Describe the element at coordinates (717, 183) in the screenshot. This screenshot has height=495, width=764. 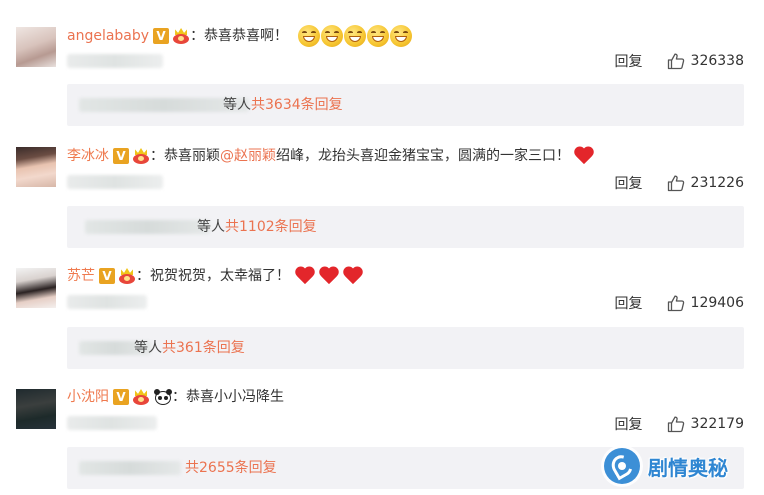
I see `like-count: 231226` at that location.